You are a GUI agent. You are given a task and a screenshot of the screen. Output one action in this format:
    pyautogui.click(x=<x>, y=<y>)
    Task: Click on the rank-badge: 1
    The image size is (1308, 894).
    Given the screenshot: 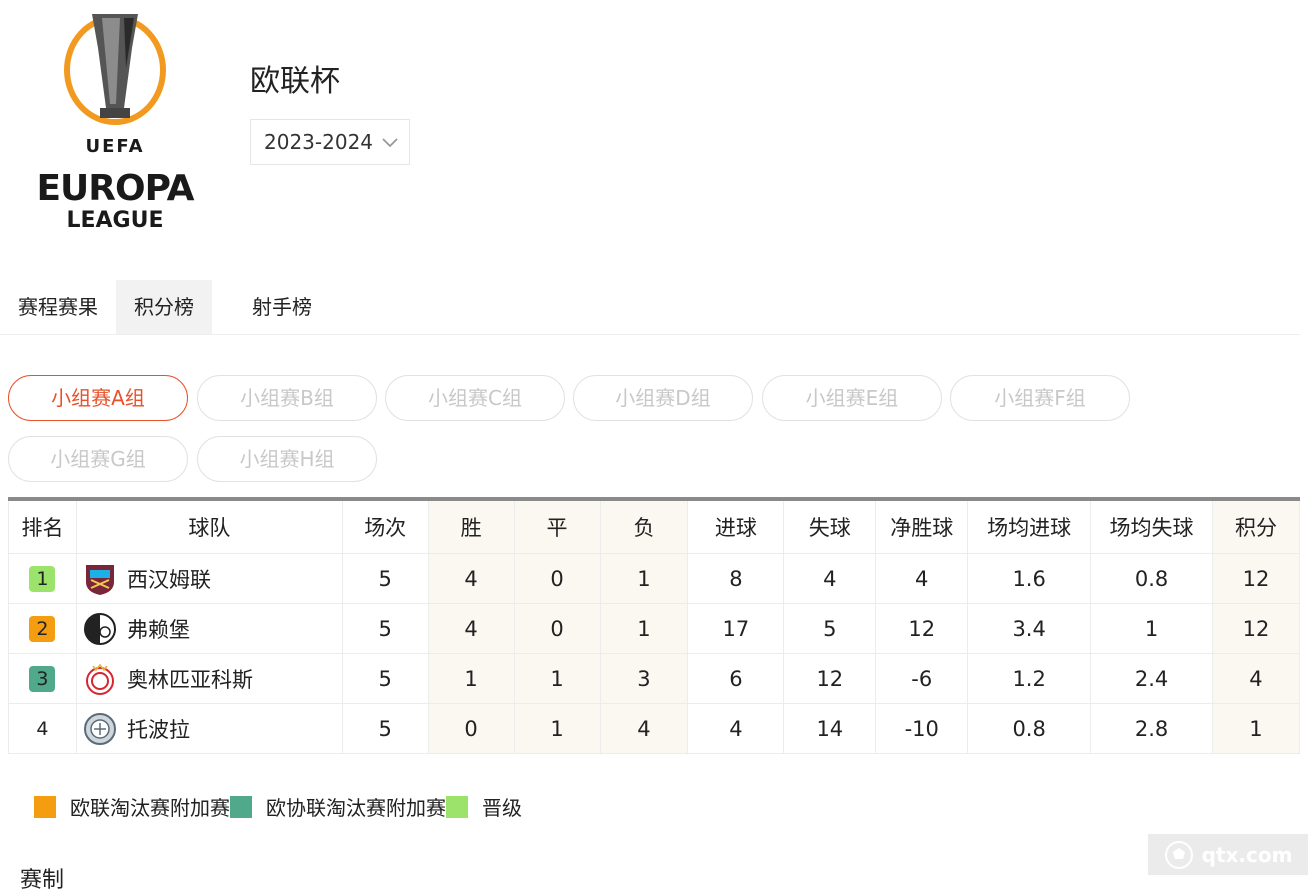 What is the action you would take?
    pyautogui.click(x=42, y=578)
    